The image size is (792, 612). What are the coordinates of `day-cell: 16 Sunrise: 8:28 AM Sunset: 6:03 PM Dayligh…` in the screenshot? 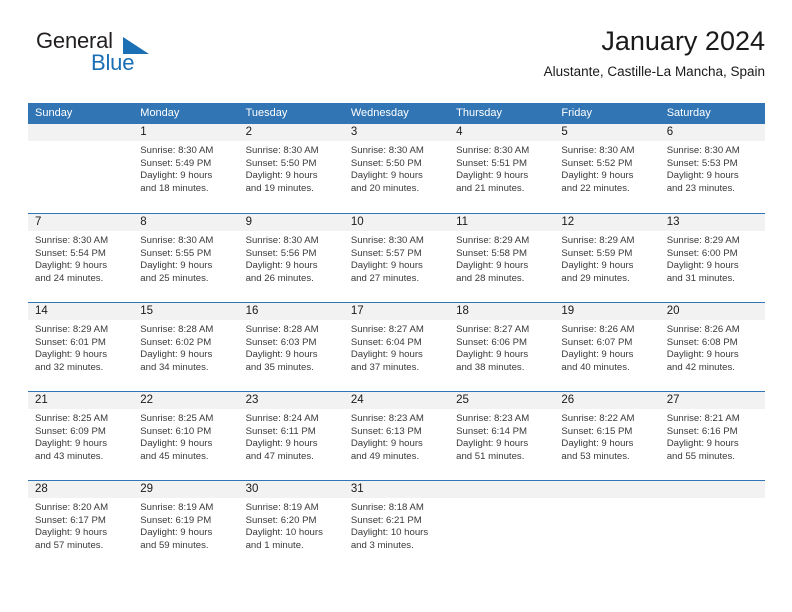 It's located at (291, 347).